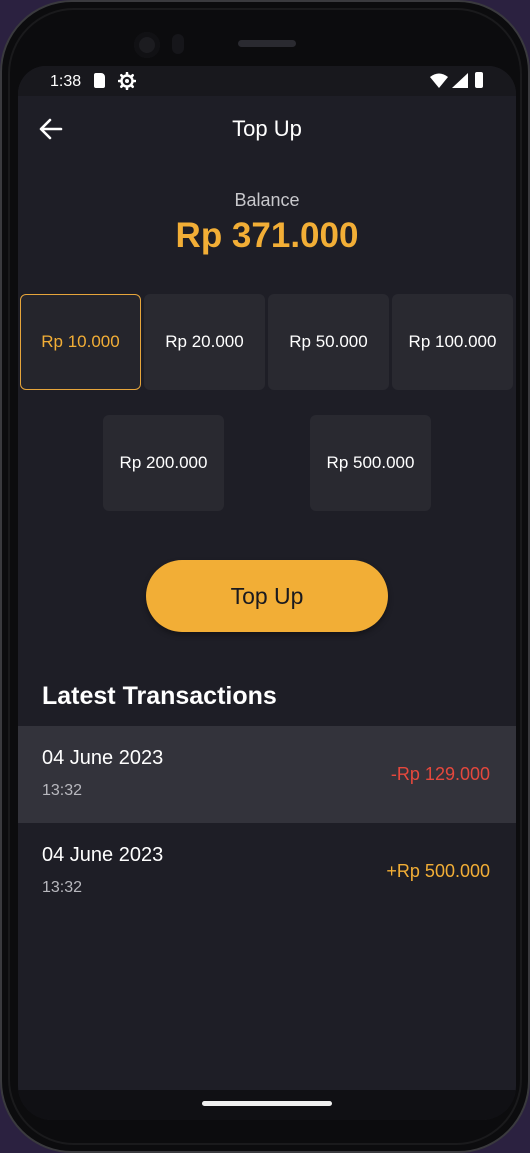 This screenshot has height=1153, width=530. I want to click on page-title: Top Up, so click(267, 128).